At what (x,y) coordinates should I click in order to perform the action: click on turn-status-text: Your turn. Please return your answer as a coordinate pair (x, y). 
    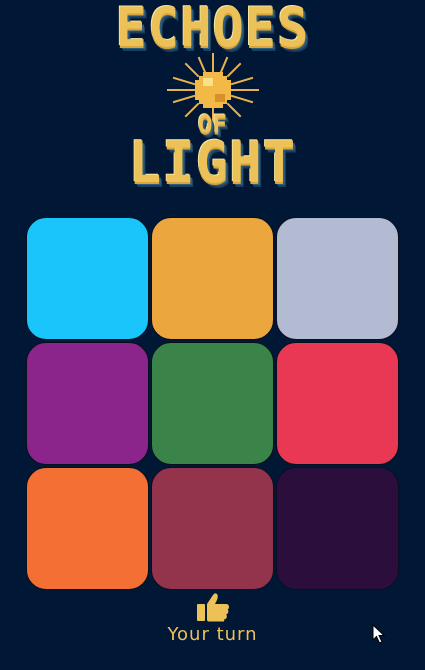
    Looking at the image, I should click on (212, 634).